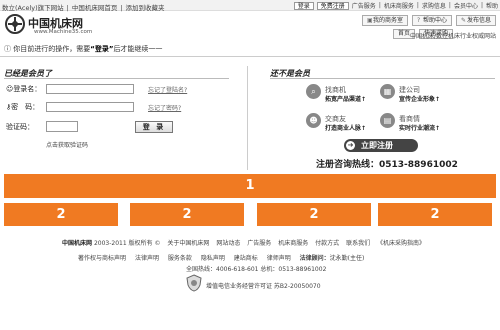 The image size is (500, 330). I want to click on footer-link: 机床商服务, so click(293, 243).